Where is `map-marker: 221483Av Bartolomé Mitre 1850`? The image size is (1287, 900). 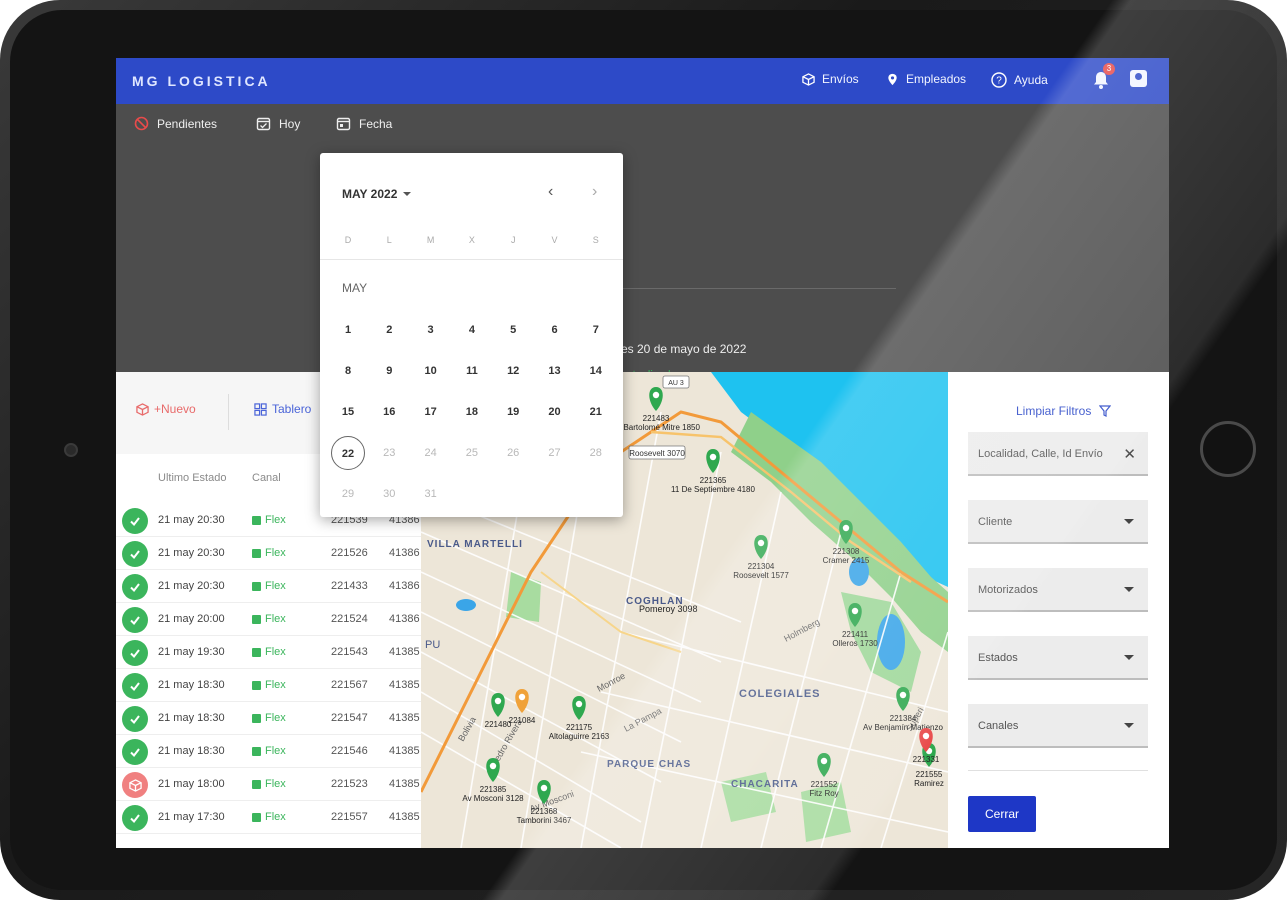 map-marker: 221483Av Bartolomé Mitre 1850 is located at coordinates (656, 409).